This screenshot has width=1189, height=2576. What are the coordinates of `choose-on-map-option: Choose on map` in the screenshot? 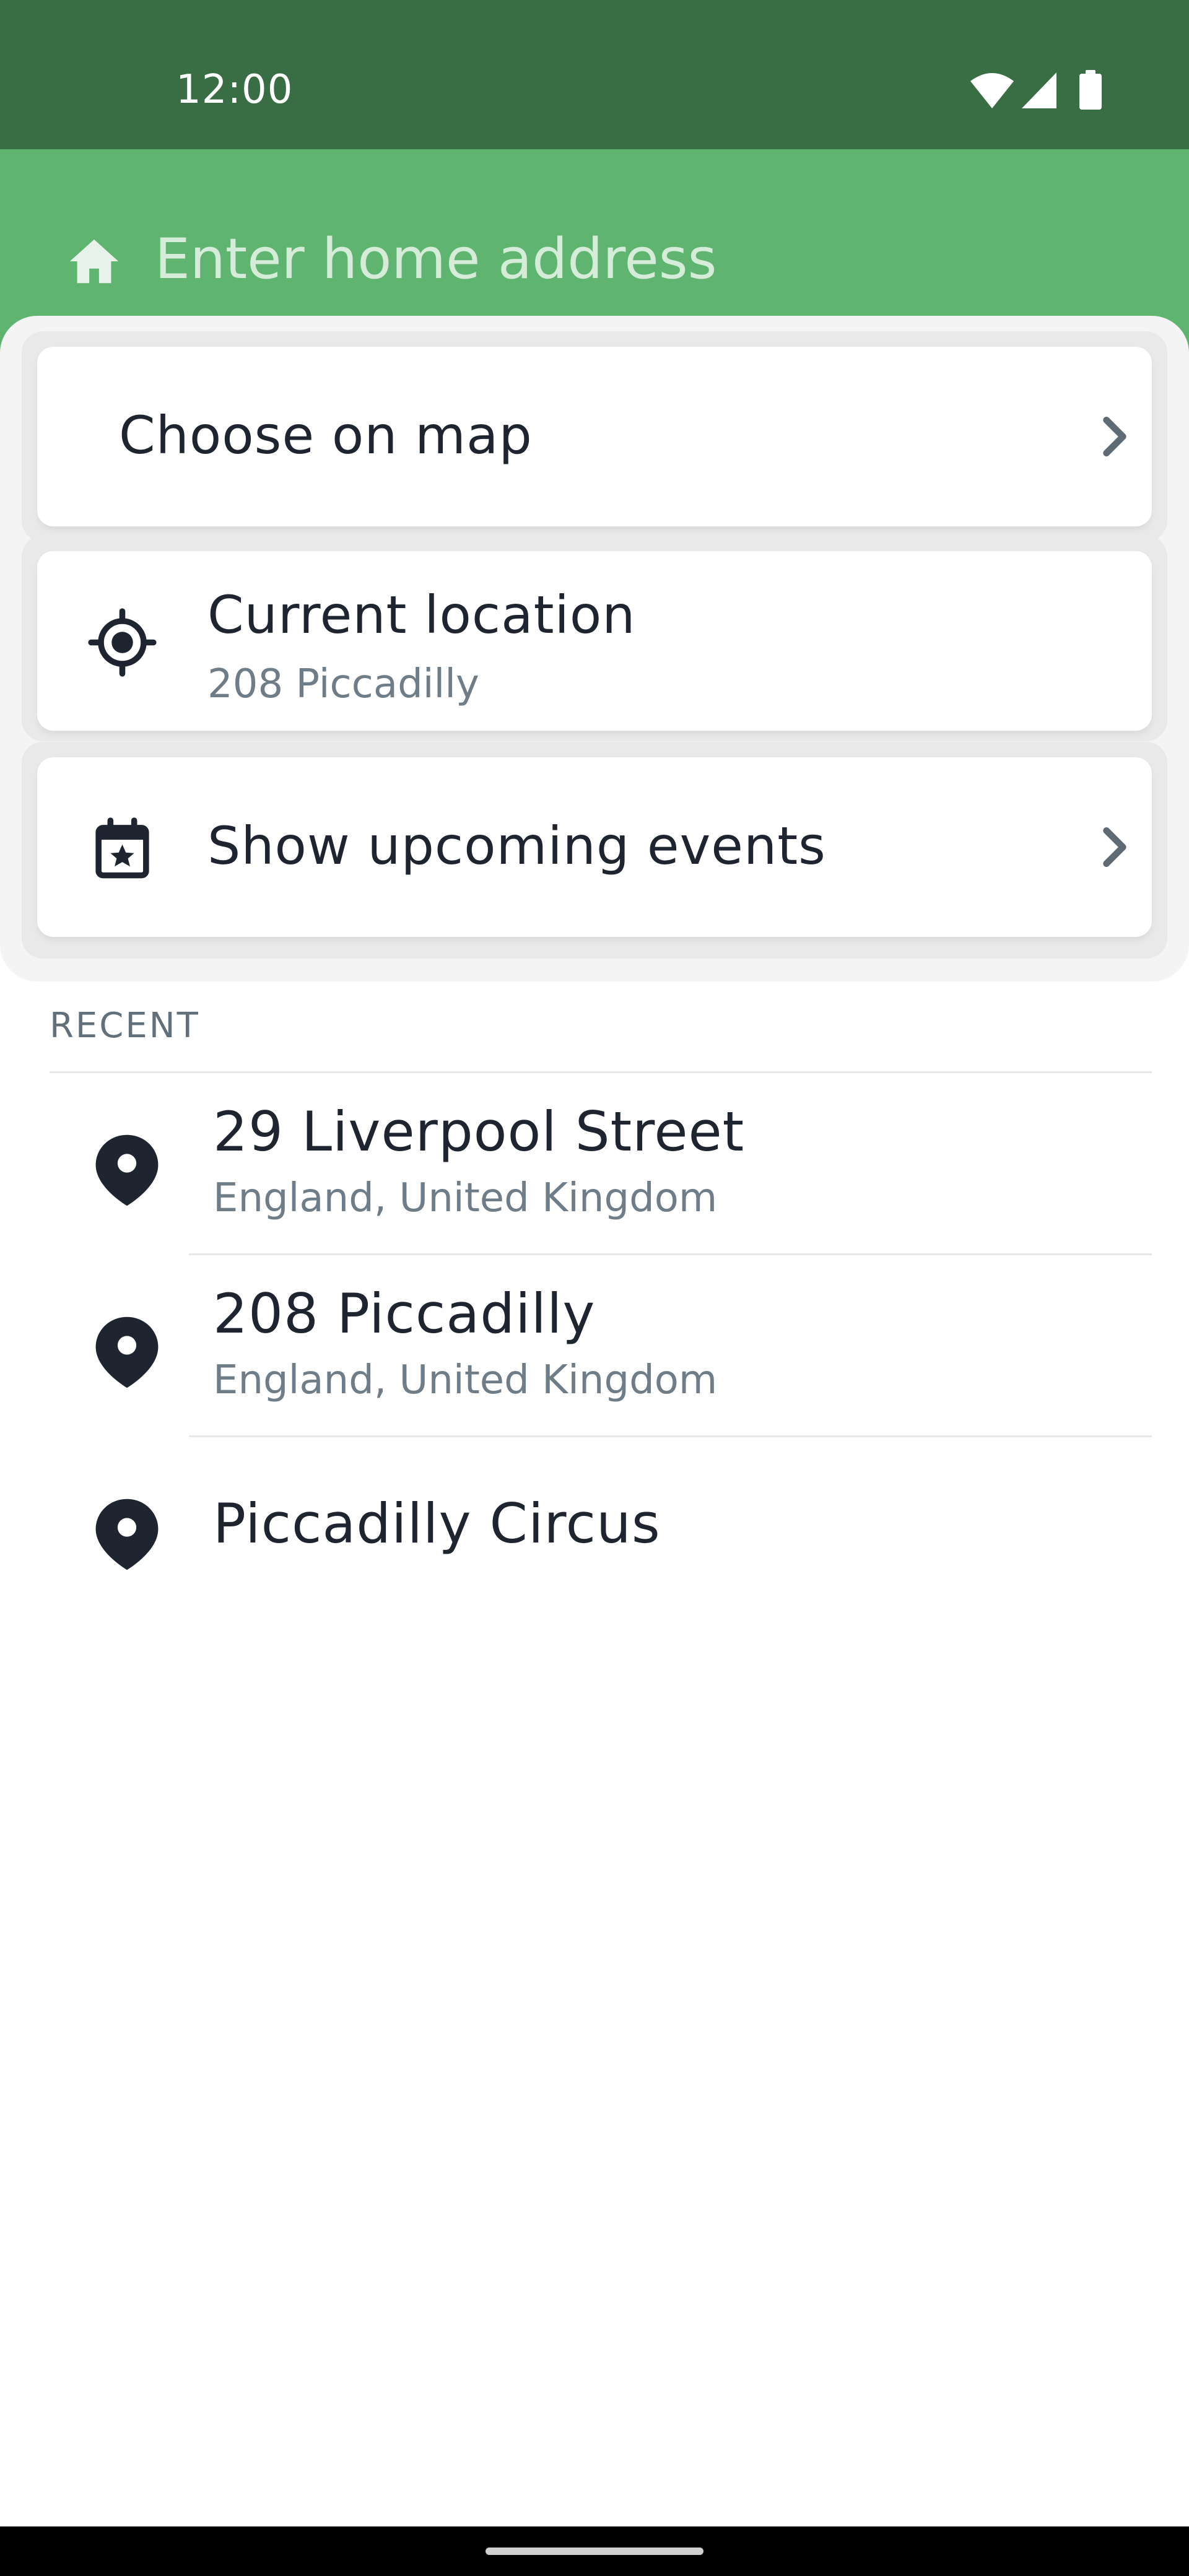 It's located at (594, 436).